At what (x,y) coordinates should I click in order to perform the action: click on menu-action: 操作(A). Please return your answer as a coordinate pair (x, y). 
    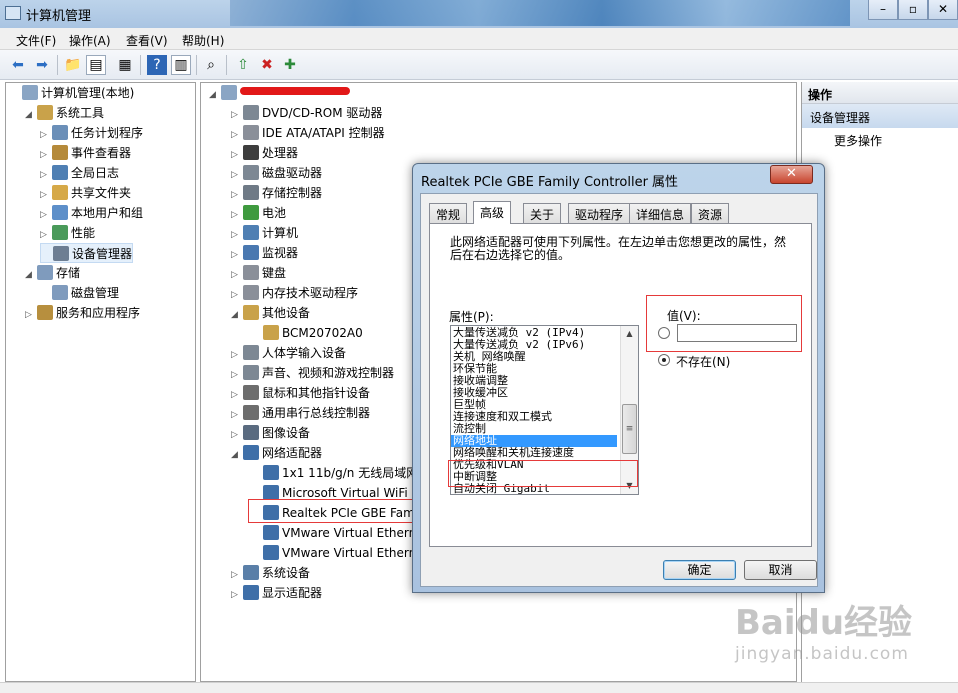
    Looking at the image, I should click on (90, 40).